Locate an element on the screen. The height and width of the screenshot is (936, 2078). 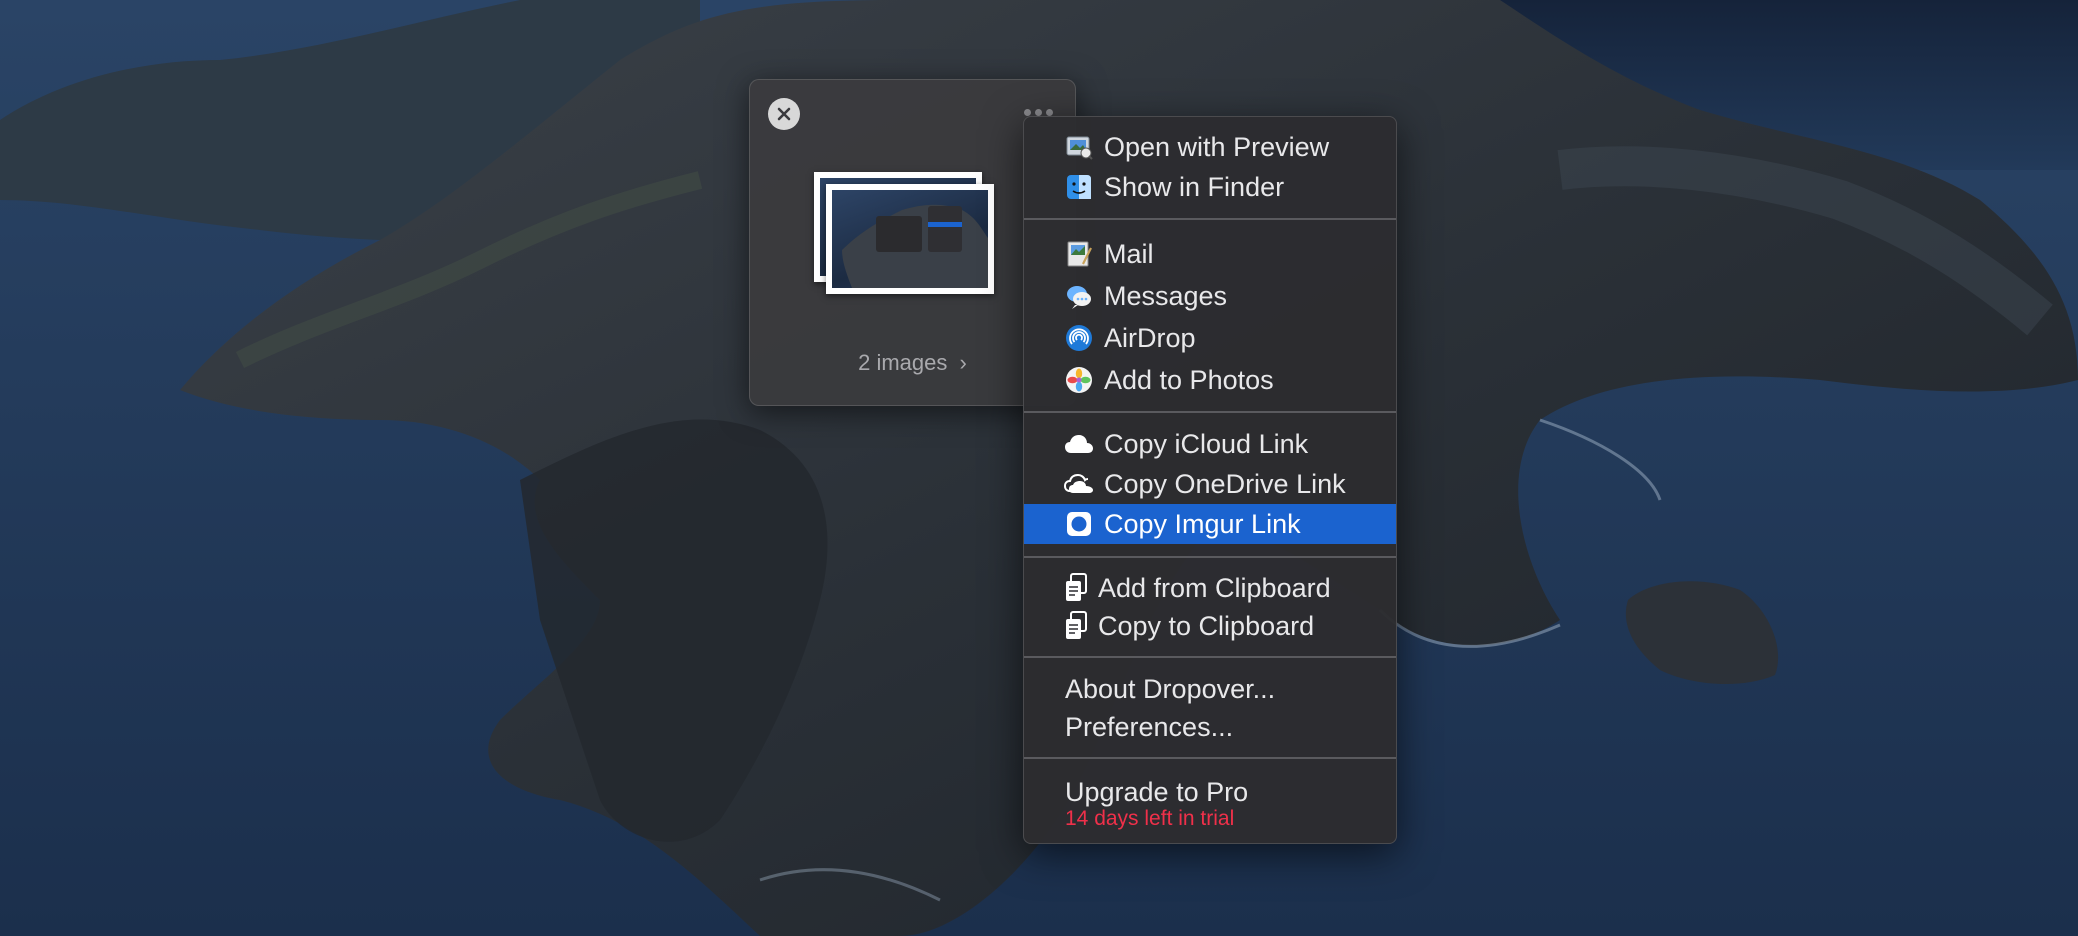
menu-item-show-in-finder: Show in Finder is located at coordinates (1210, 187).